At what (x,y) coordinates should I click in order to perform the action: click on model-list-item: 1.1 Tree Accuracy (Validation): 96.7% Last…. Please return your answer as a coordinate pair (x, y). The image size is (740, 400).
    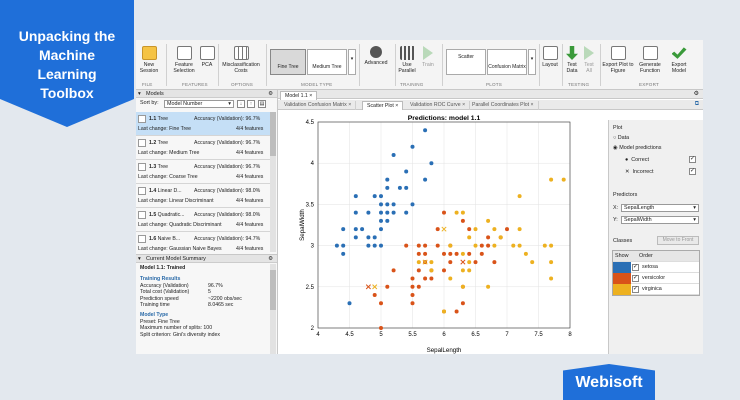
    Looking at the image, I should click on (203, 124).